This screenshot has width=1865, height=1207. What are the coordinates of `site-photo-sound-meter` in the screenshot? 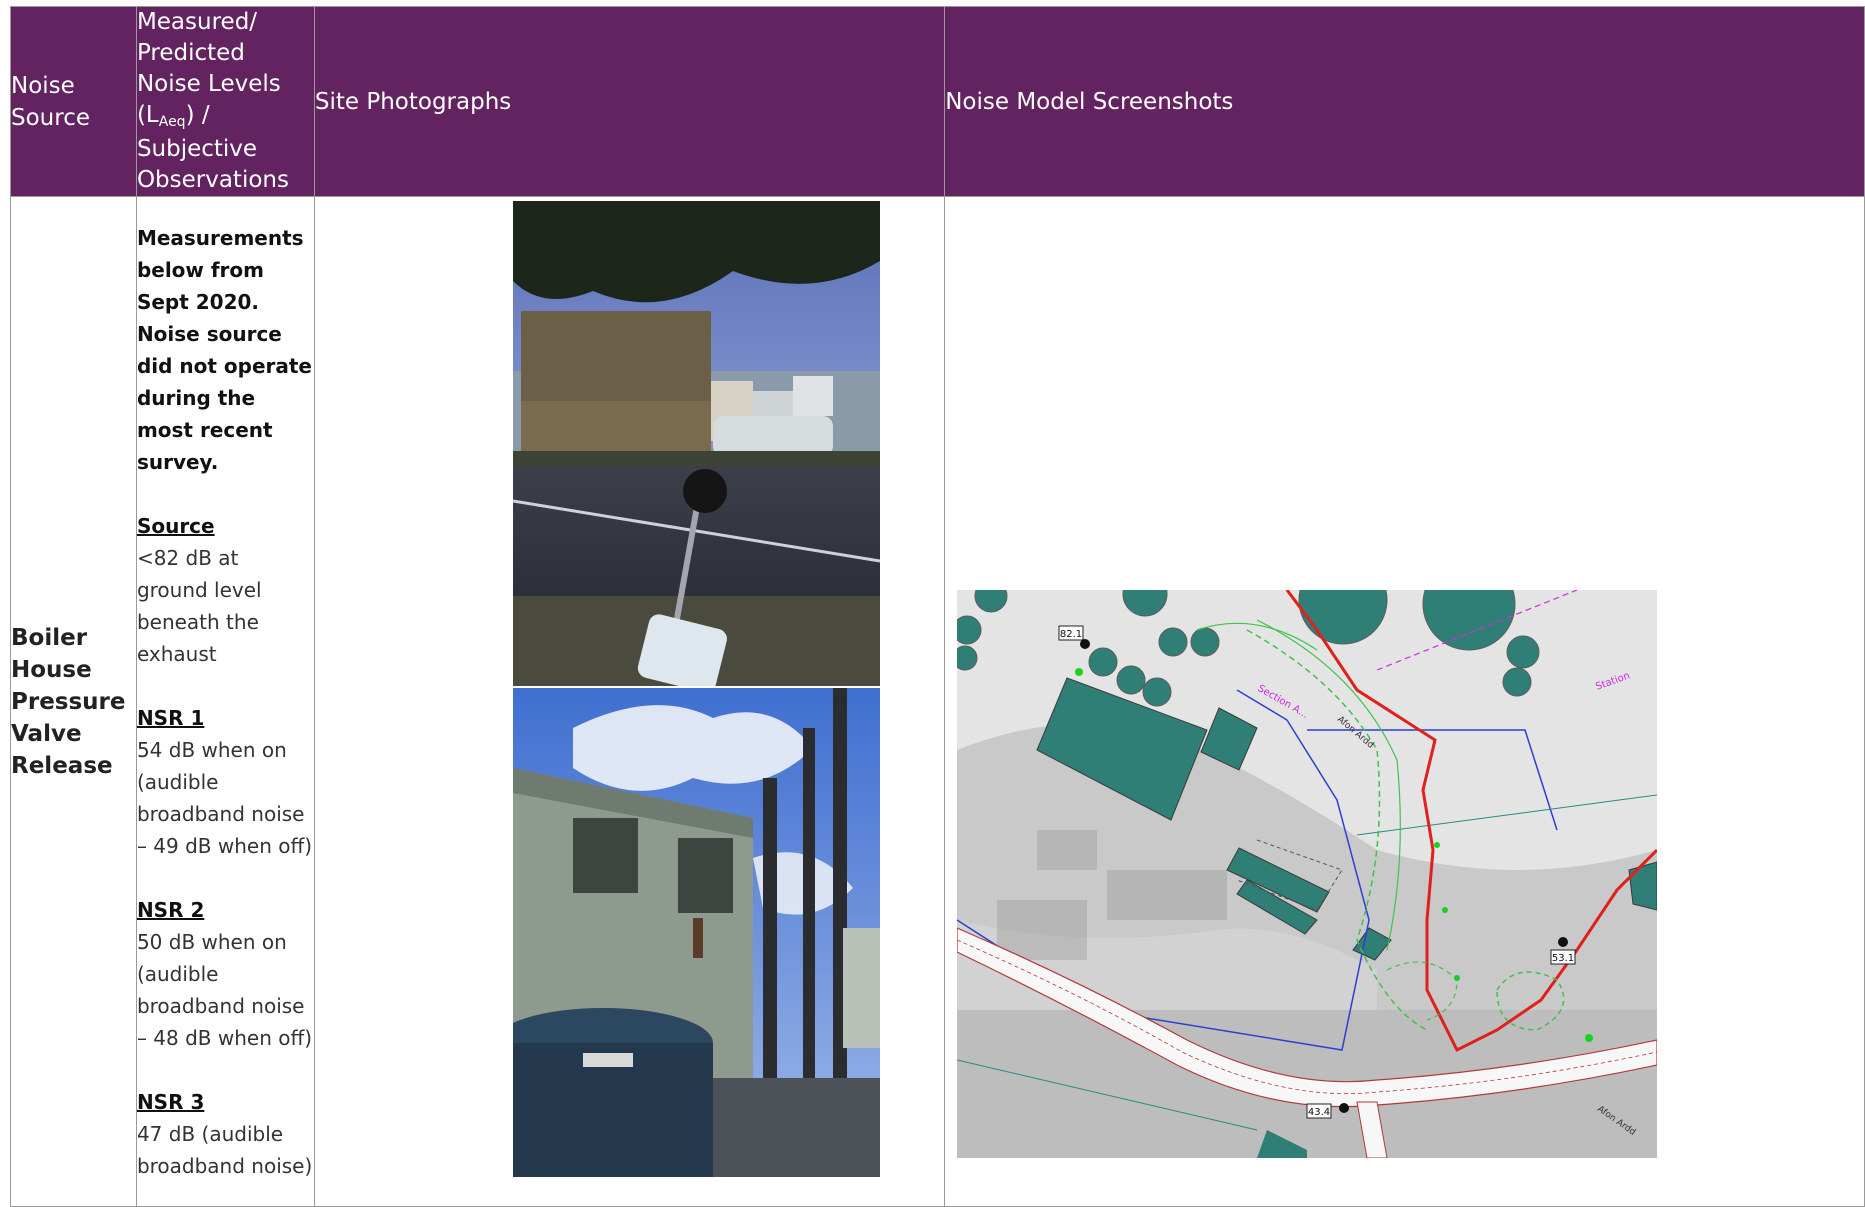 It's located at (696, 443).